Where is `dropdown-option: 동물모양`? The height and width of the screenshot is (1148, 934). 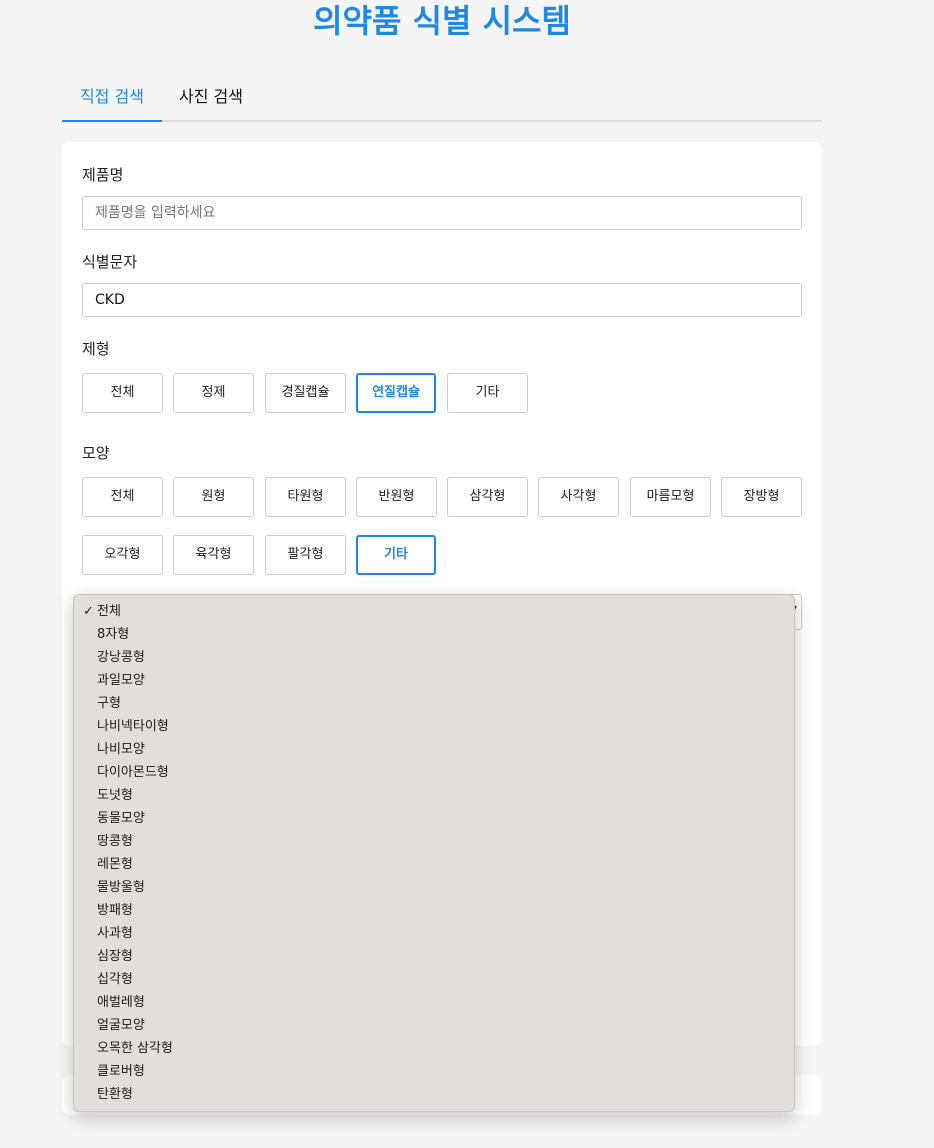 dropdown-option: 동물모양 is located at coordinates (434, 818).